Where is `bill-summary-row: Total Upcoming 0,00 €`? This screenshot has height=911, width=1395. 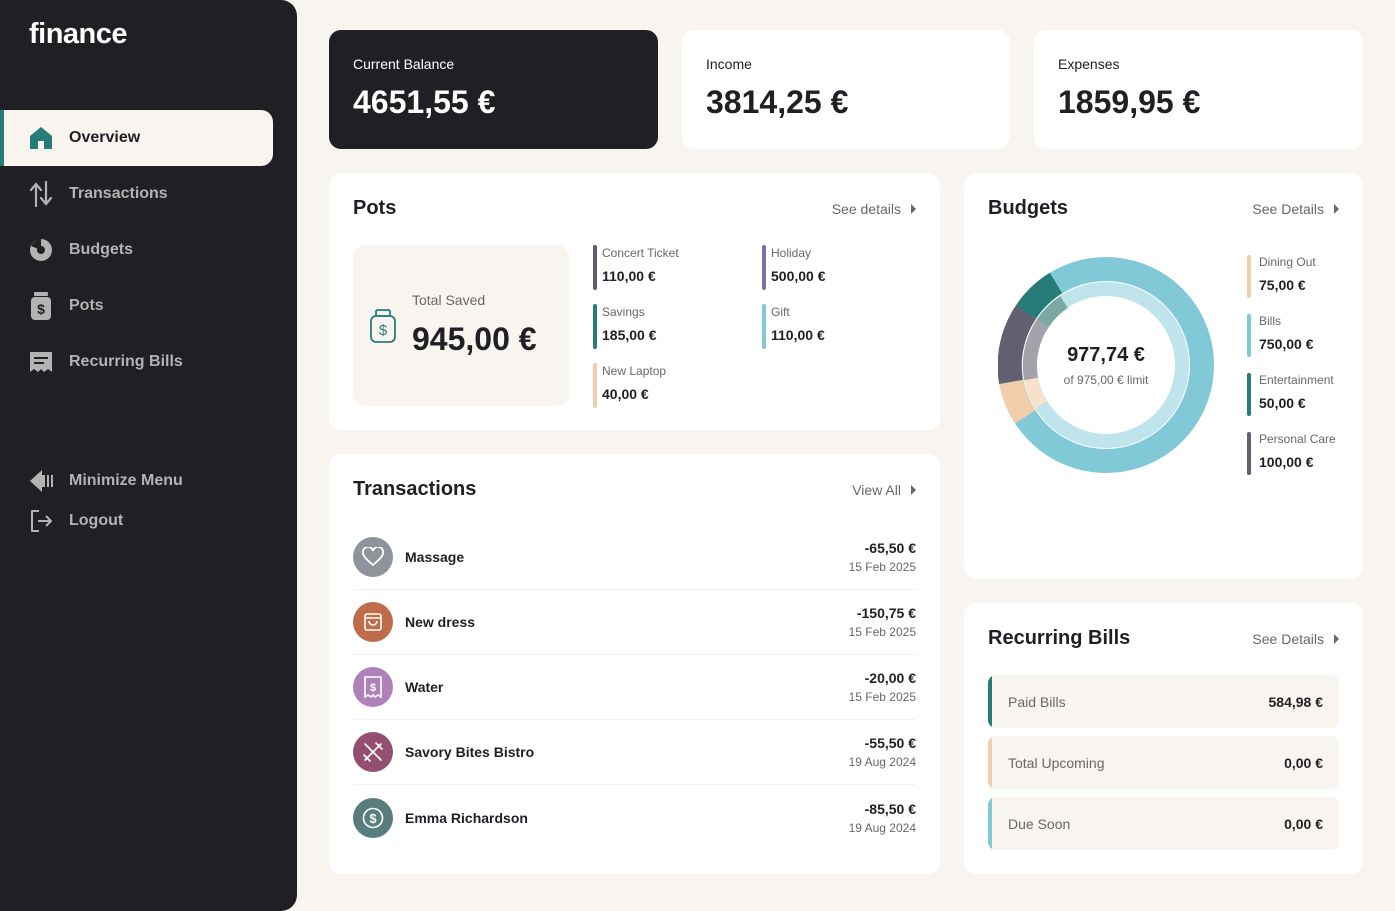 bill-summary-row: Total Upcoming 0,00 € is located at coordinates (1163, 762).